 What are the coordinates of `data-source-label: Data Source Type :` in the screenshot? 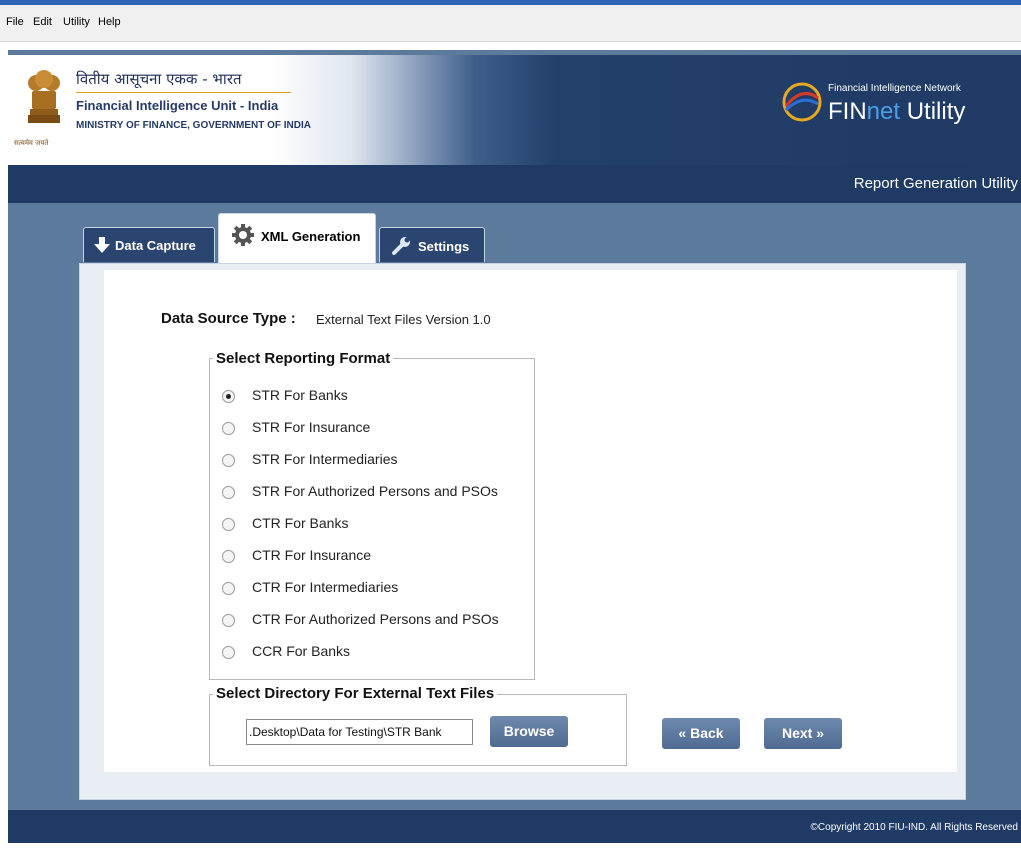 It's located at (228, 318).